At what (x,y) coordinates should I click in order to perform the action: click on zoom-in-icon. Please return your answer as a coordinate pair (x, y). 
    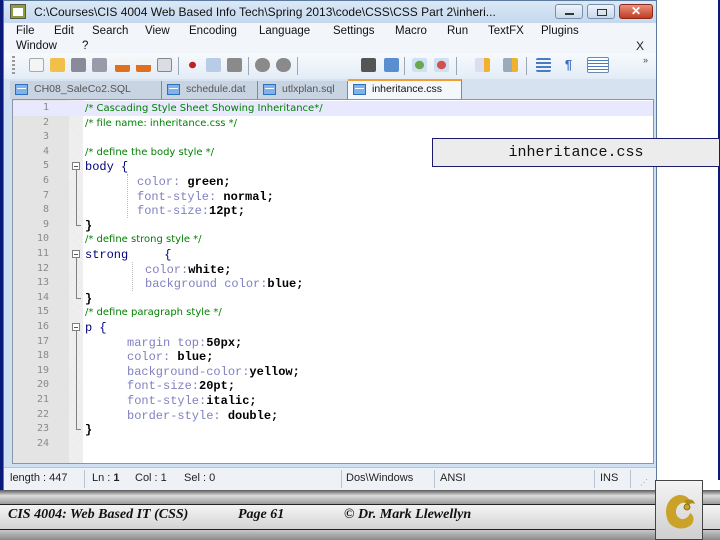
    Looking at the image, I should click on (419, 65).